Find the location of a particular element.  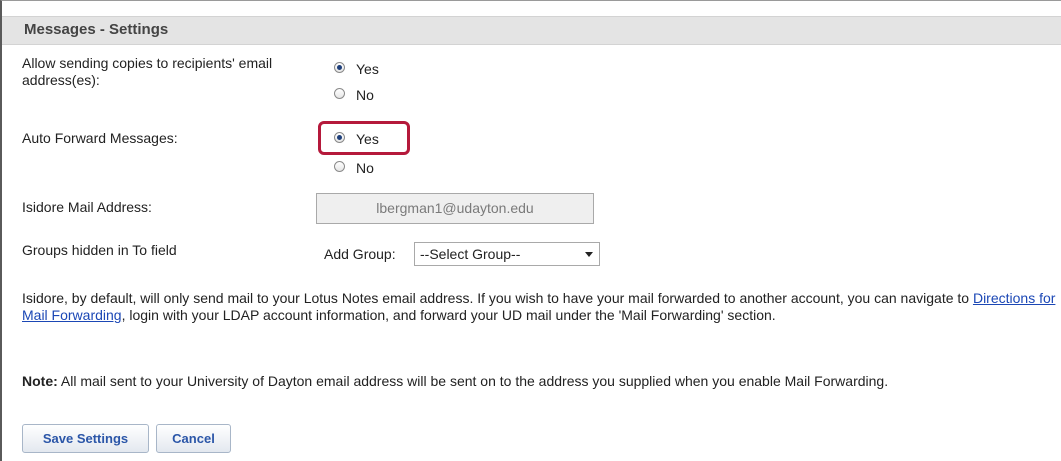

allow-copies-yes-radio is located at coordinates (339, 67).